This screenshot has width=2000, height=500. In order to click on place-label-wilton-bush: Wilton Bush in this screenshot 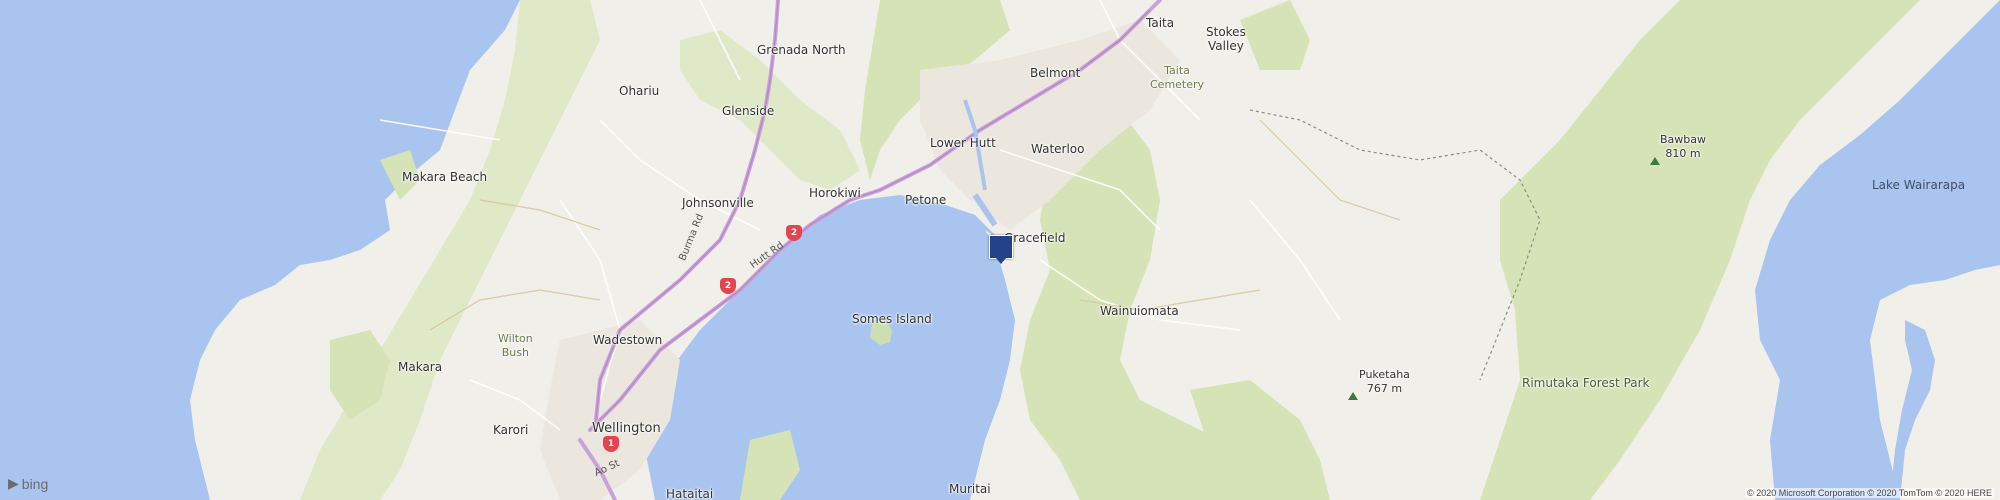, I will do `click(515, 346)`.